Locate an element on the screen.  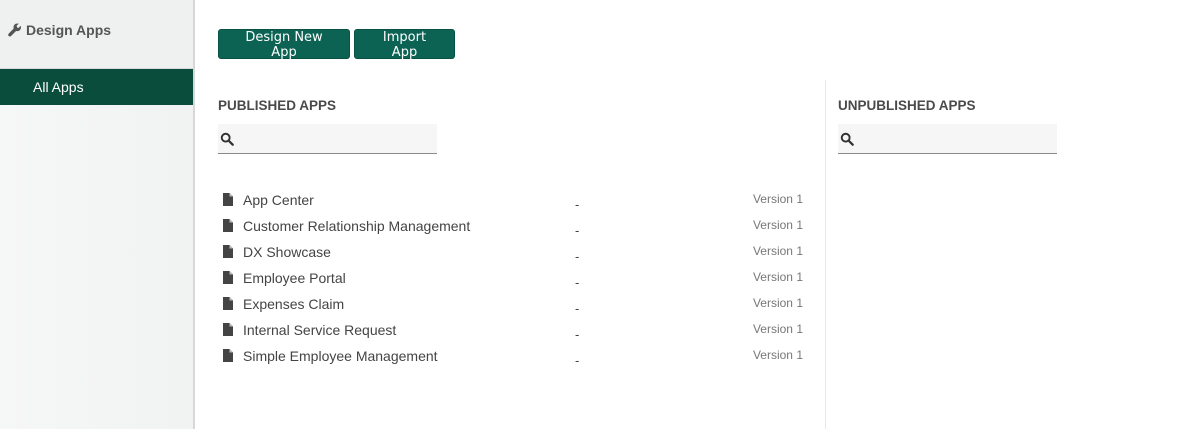
design-new-app-button: Design New App is located at coordinates (284, 44).